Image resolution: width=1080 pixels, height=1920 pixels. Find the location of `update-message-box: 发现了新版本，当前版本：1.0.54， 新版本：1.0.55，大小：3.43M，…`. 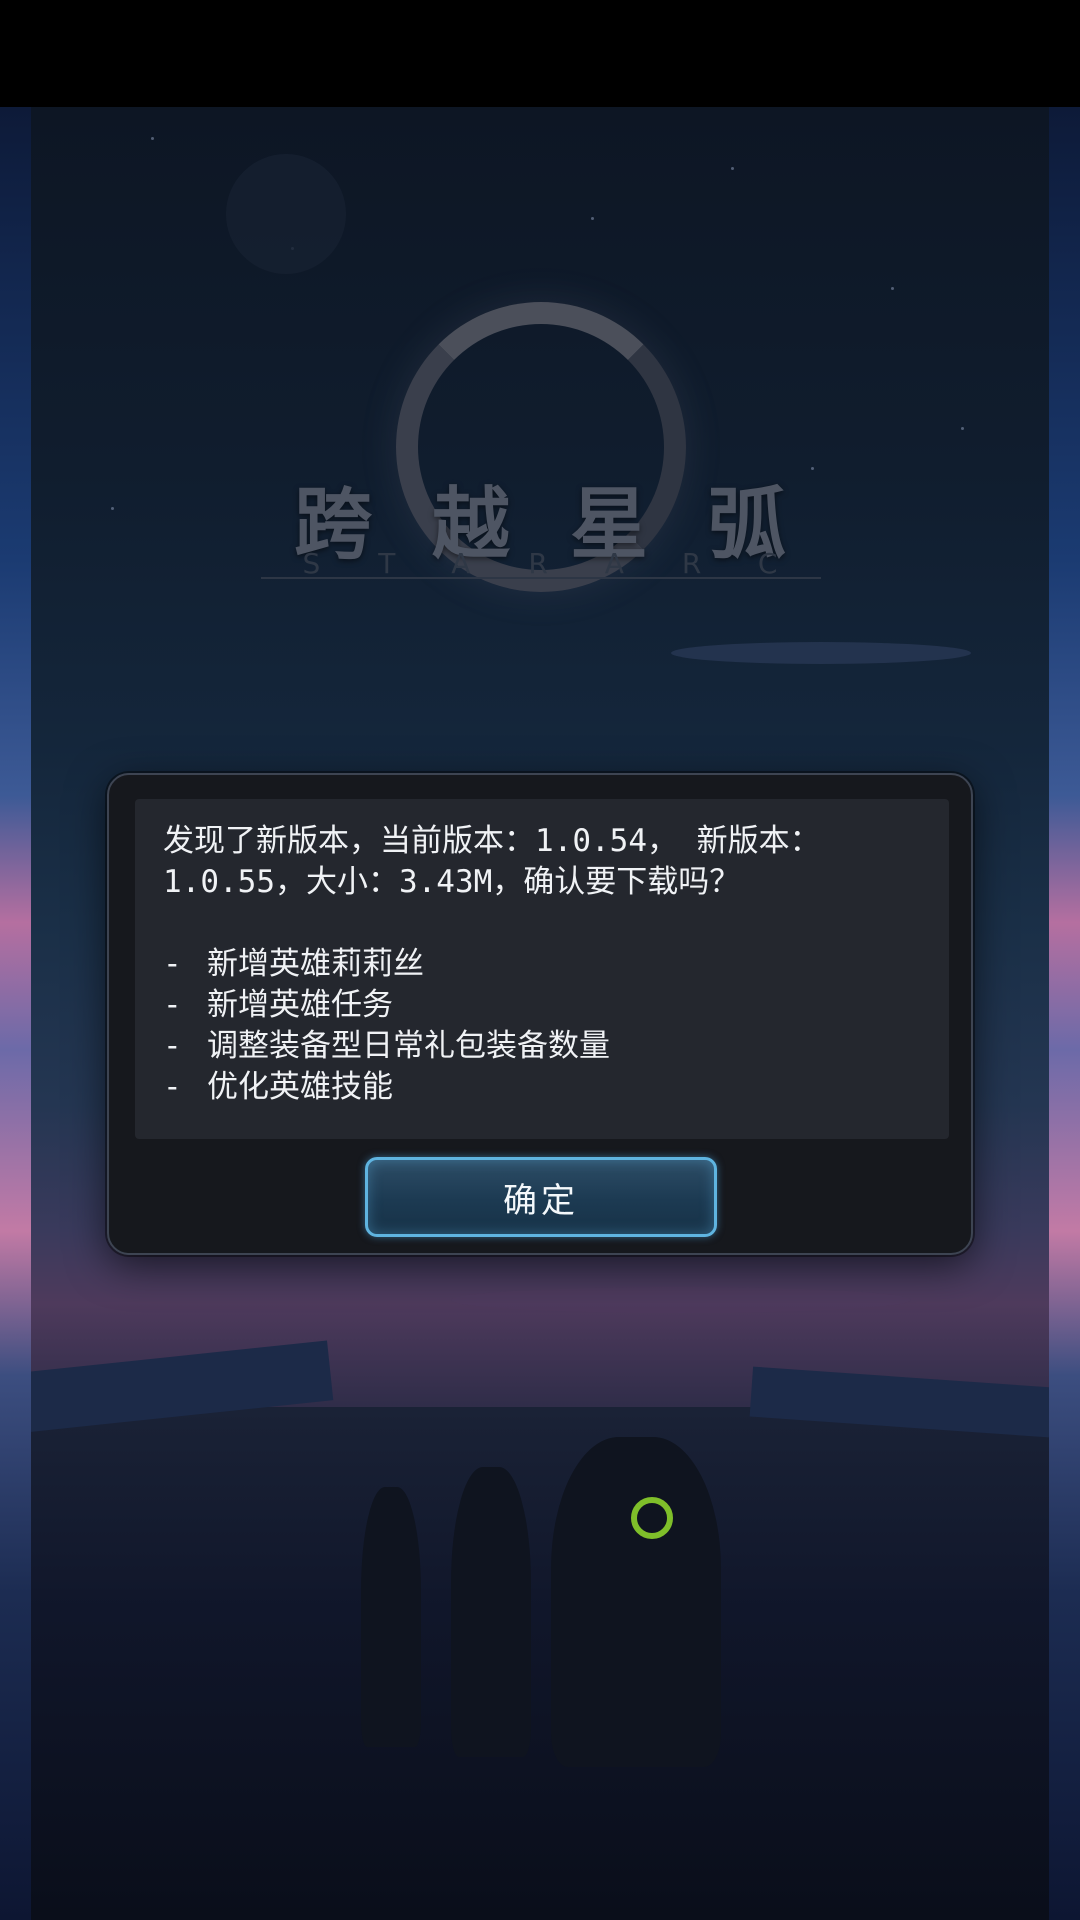

update-message-box: 发现了新版本，当前版本：1.0.54， 新版本：1.0.55，大小：3.43M，… is located at coordinates (542, 969).